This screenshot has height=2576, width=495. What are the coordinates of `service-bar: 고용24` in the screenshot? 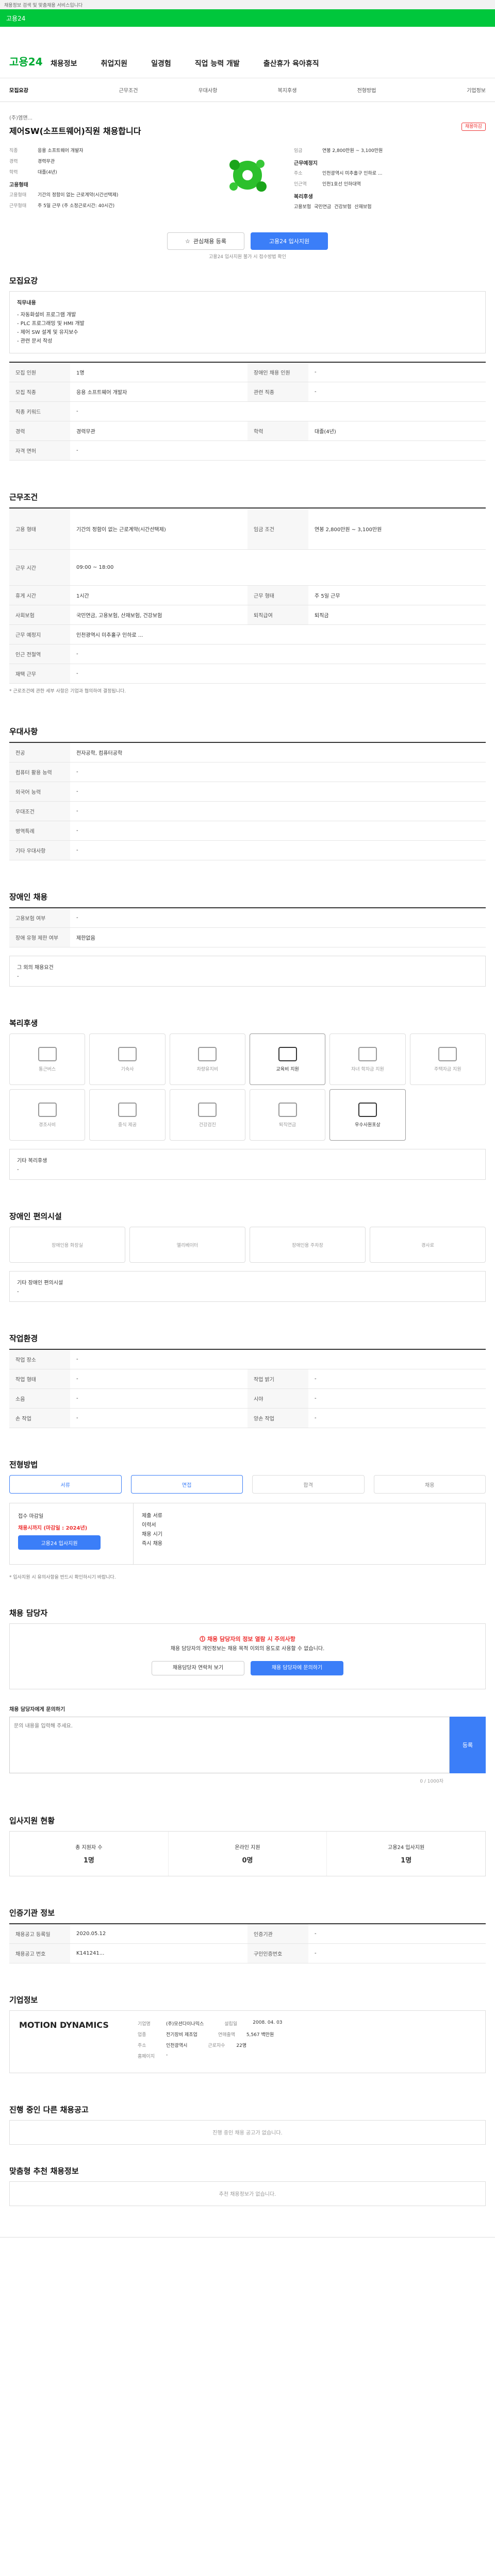 It's located at (247, 18).